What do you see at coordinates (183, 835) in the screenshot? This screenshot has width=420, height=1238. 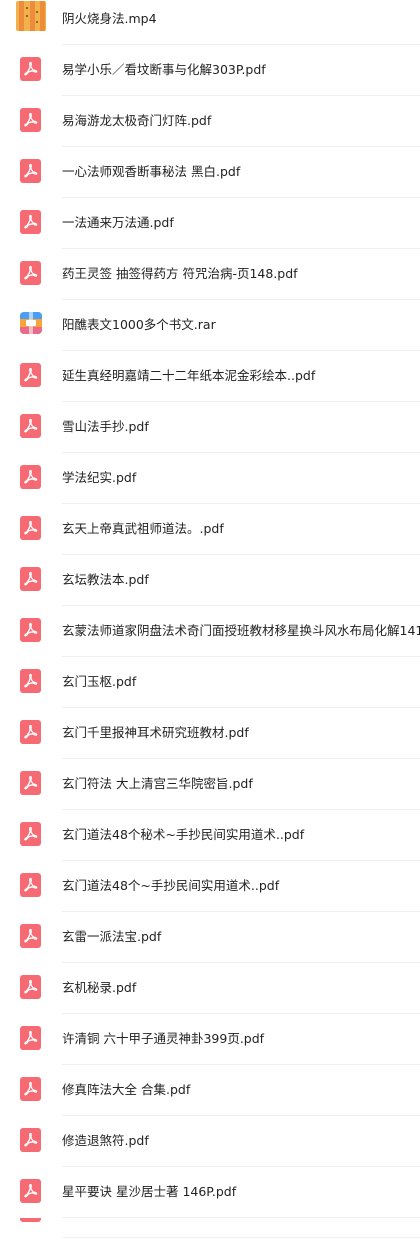 I see `file-name: 玄门道法48个秘术~手抄民间实用道术..pdf` at bounding box center [183, 835].